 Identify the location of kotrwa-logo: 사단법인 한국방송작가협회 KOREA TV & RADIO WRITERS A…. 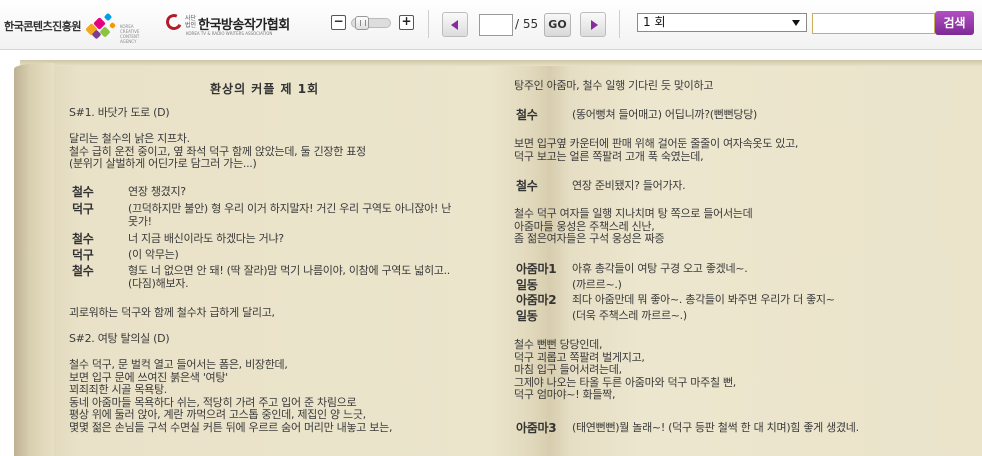
(226, 23).